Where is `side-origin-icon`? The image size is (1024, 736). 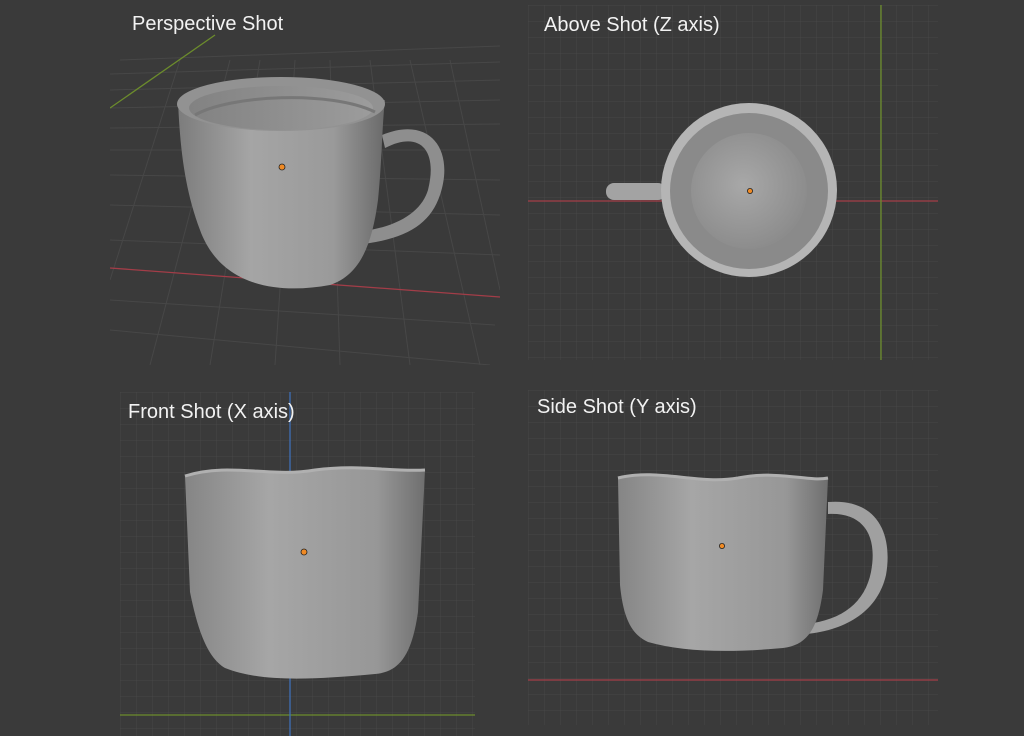
side-origin-icon is located at coordinates (721, 545).